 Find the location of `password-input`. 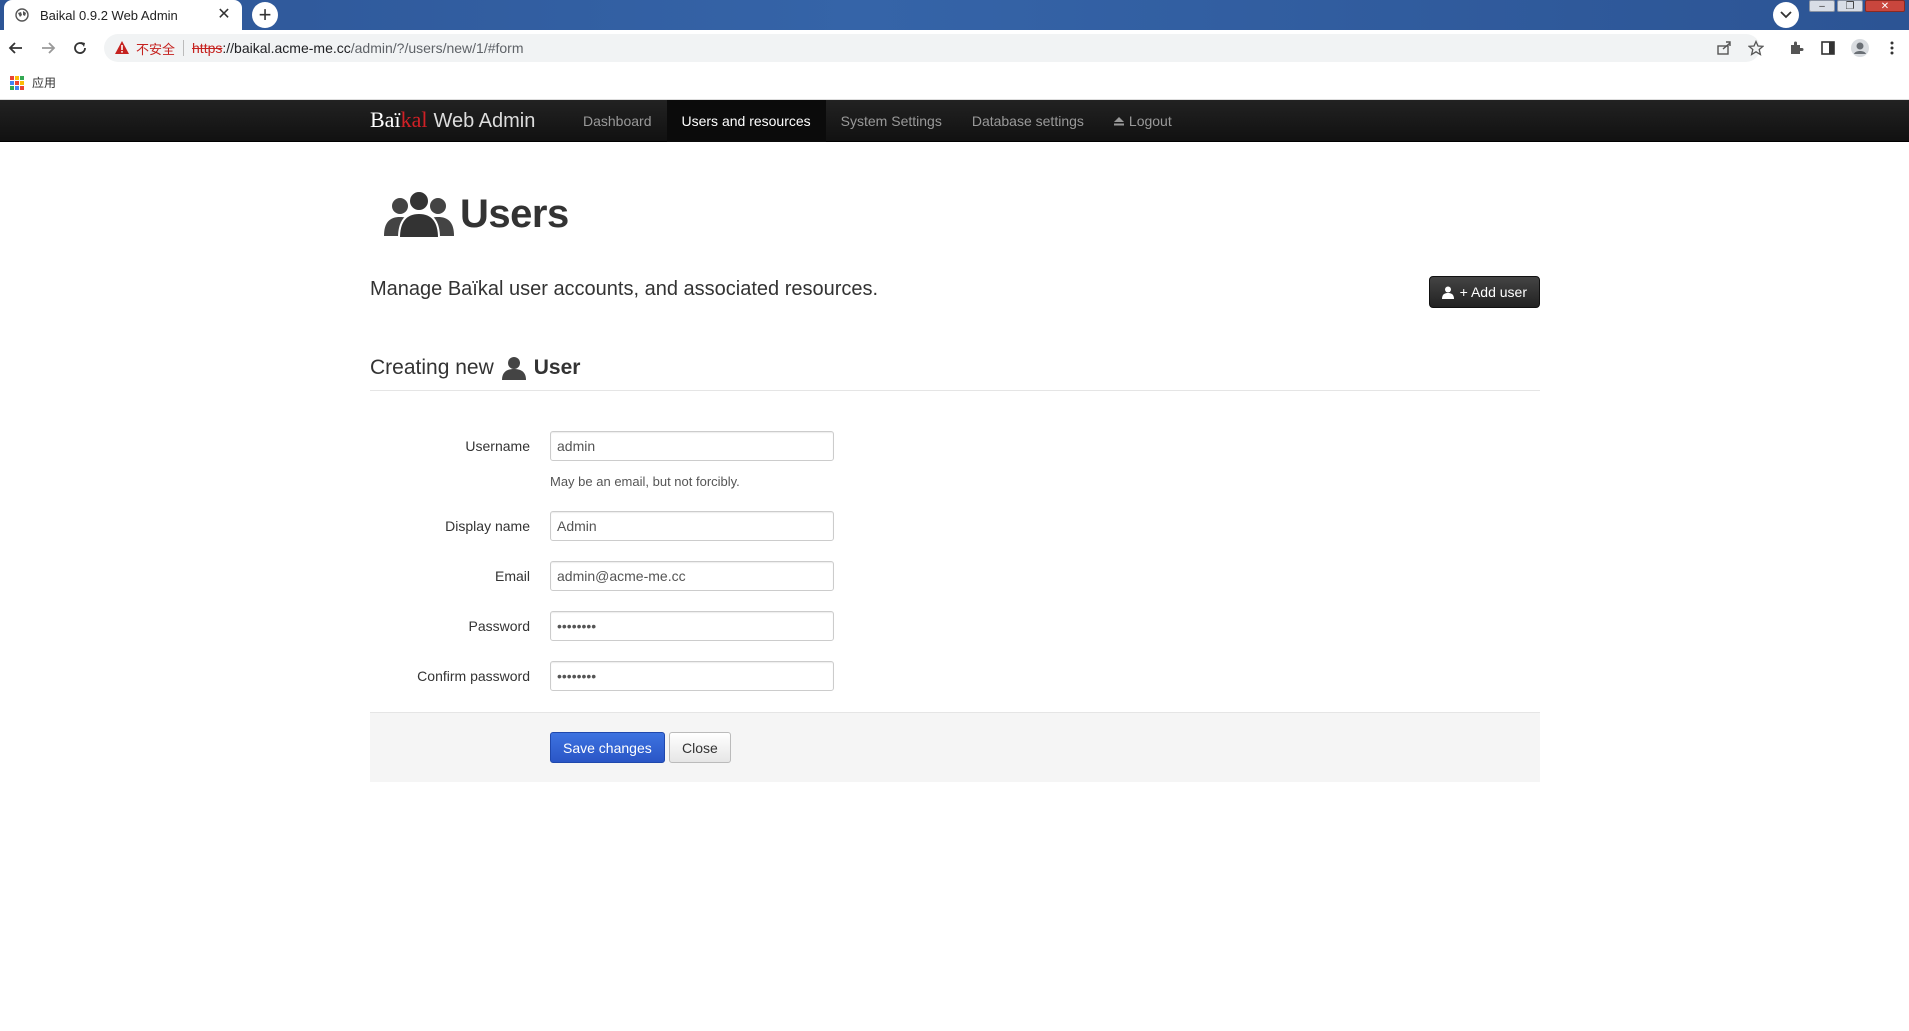

password-input is located at coordinates (692, 626).